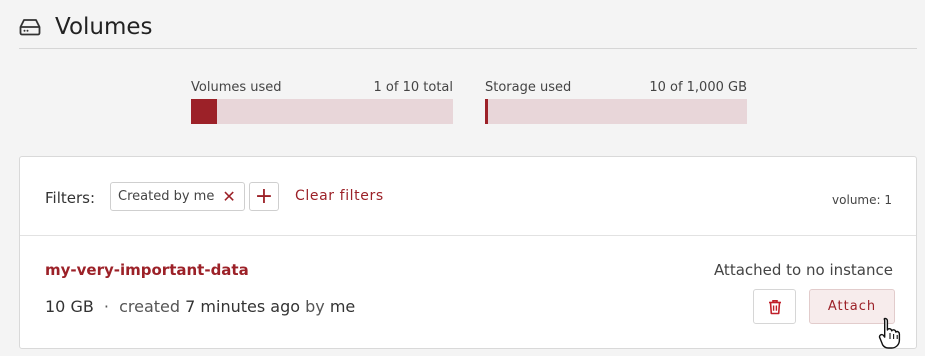  I want to click on storage-used-label: Storage used, so click(528, 87).